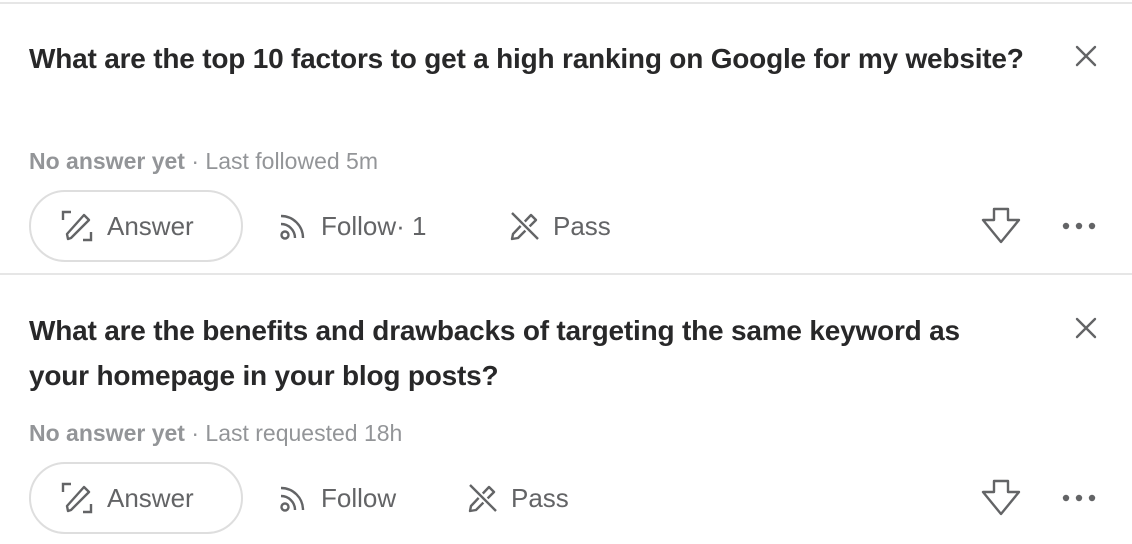 The width and height of the screenshot is (1132, 544). I want to click on follow-button: Follow, so click(335, 498).